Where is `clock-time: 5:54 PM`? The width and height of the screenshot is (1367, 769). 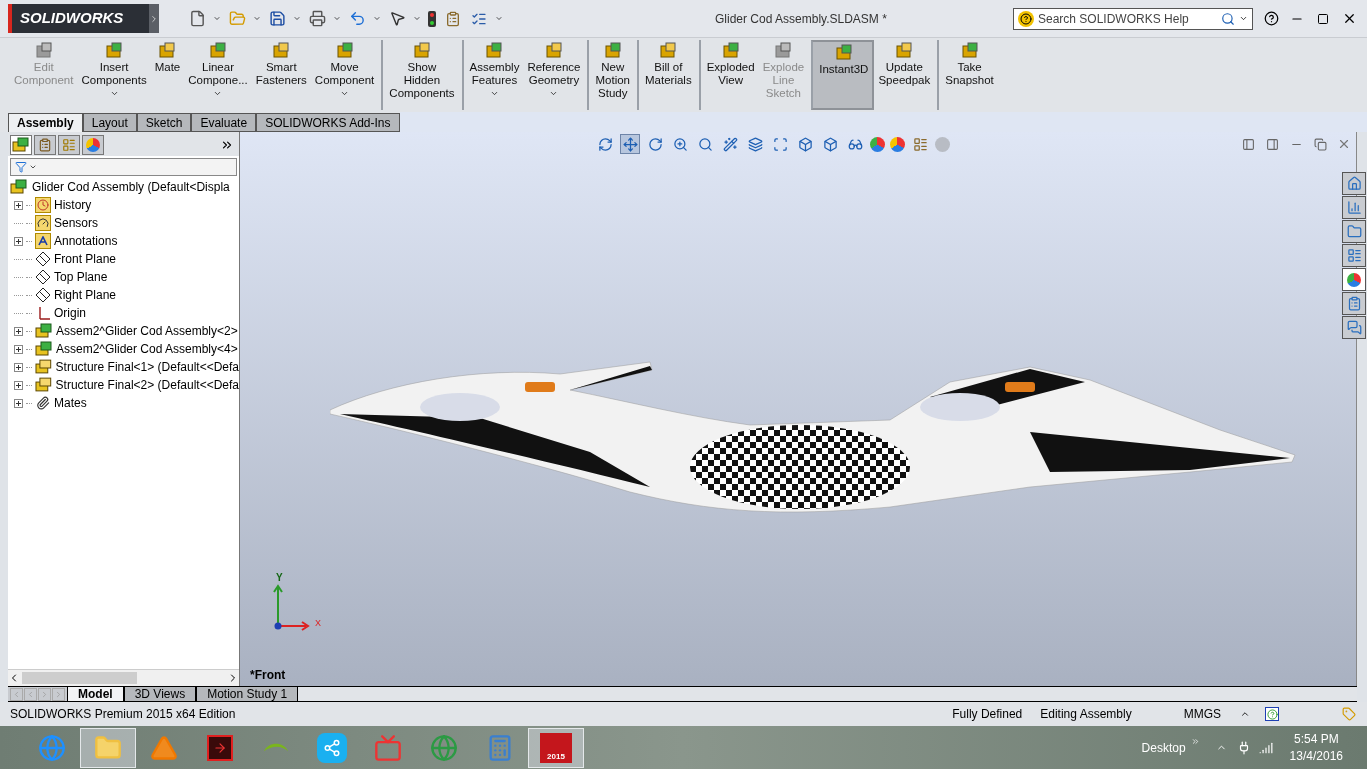 clock-time: 5:54 PM is located at coordinates (1316, 739).